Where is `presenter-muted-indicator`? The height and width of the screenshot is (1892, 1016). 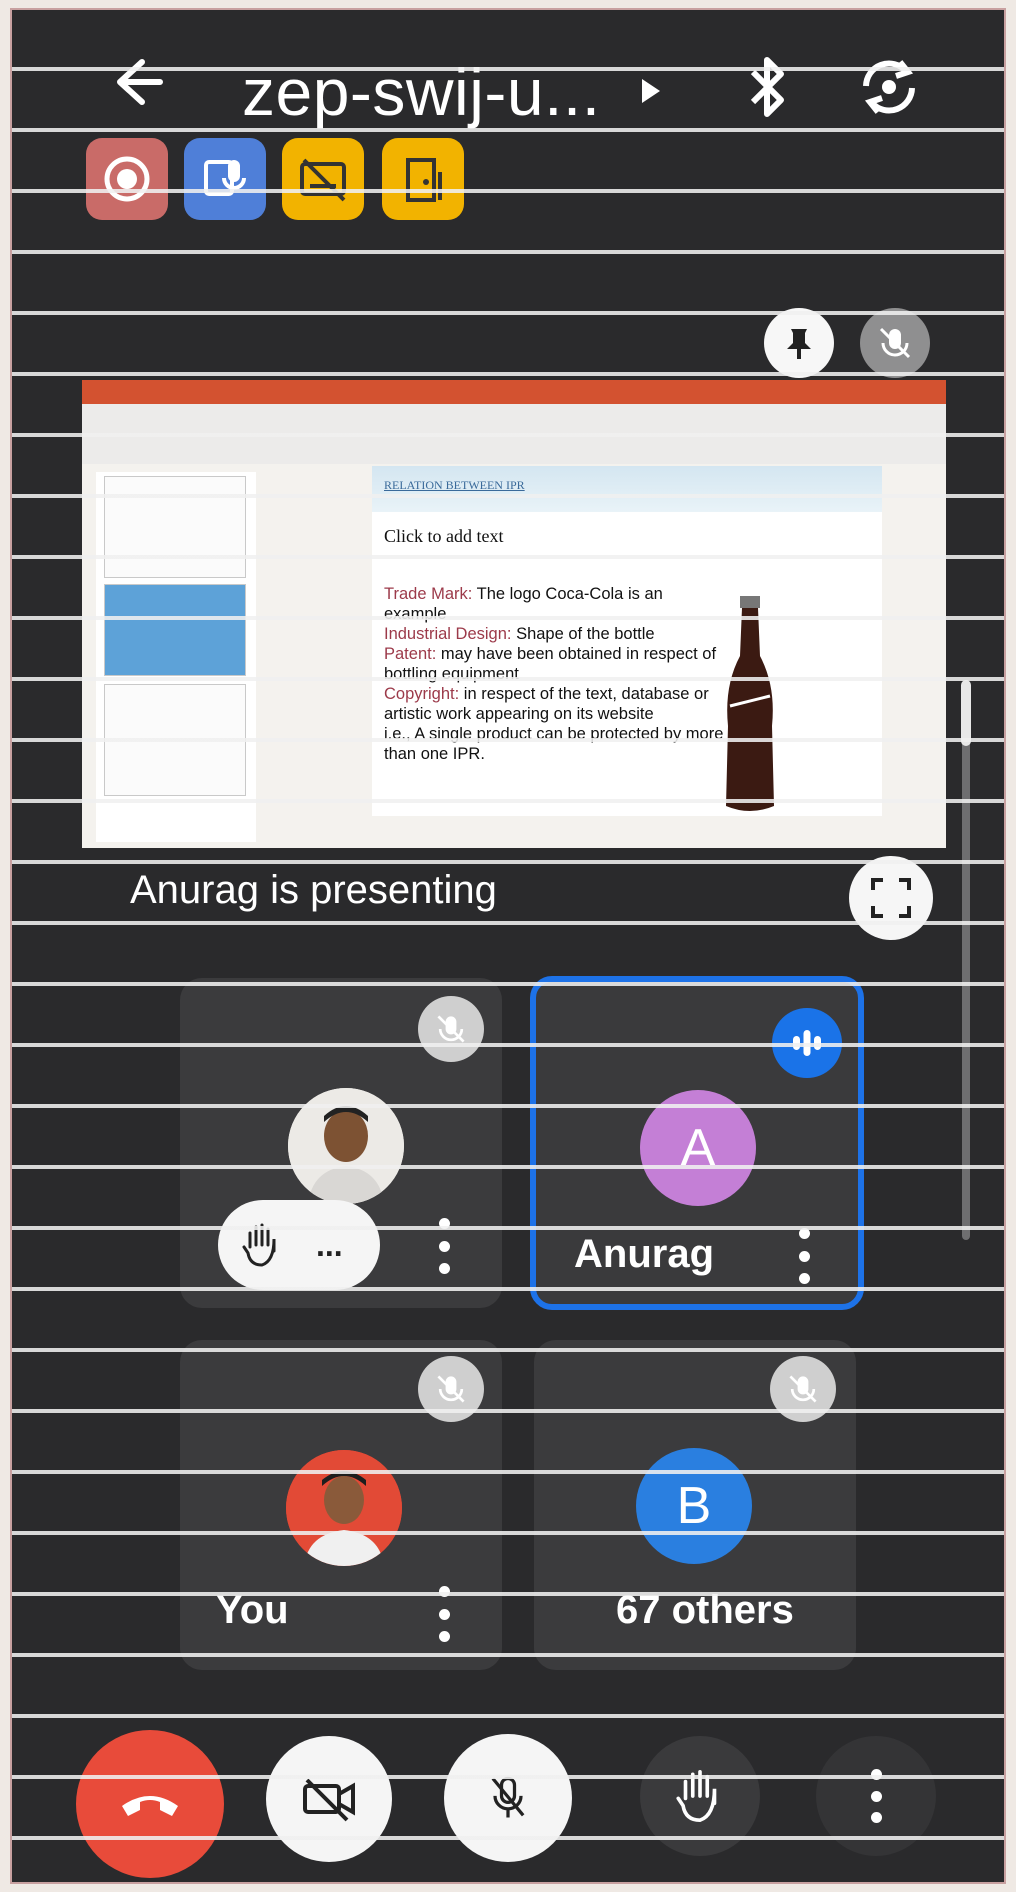
presenter-muted-indicator is located at coordinates (895, 343).